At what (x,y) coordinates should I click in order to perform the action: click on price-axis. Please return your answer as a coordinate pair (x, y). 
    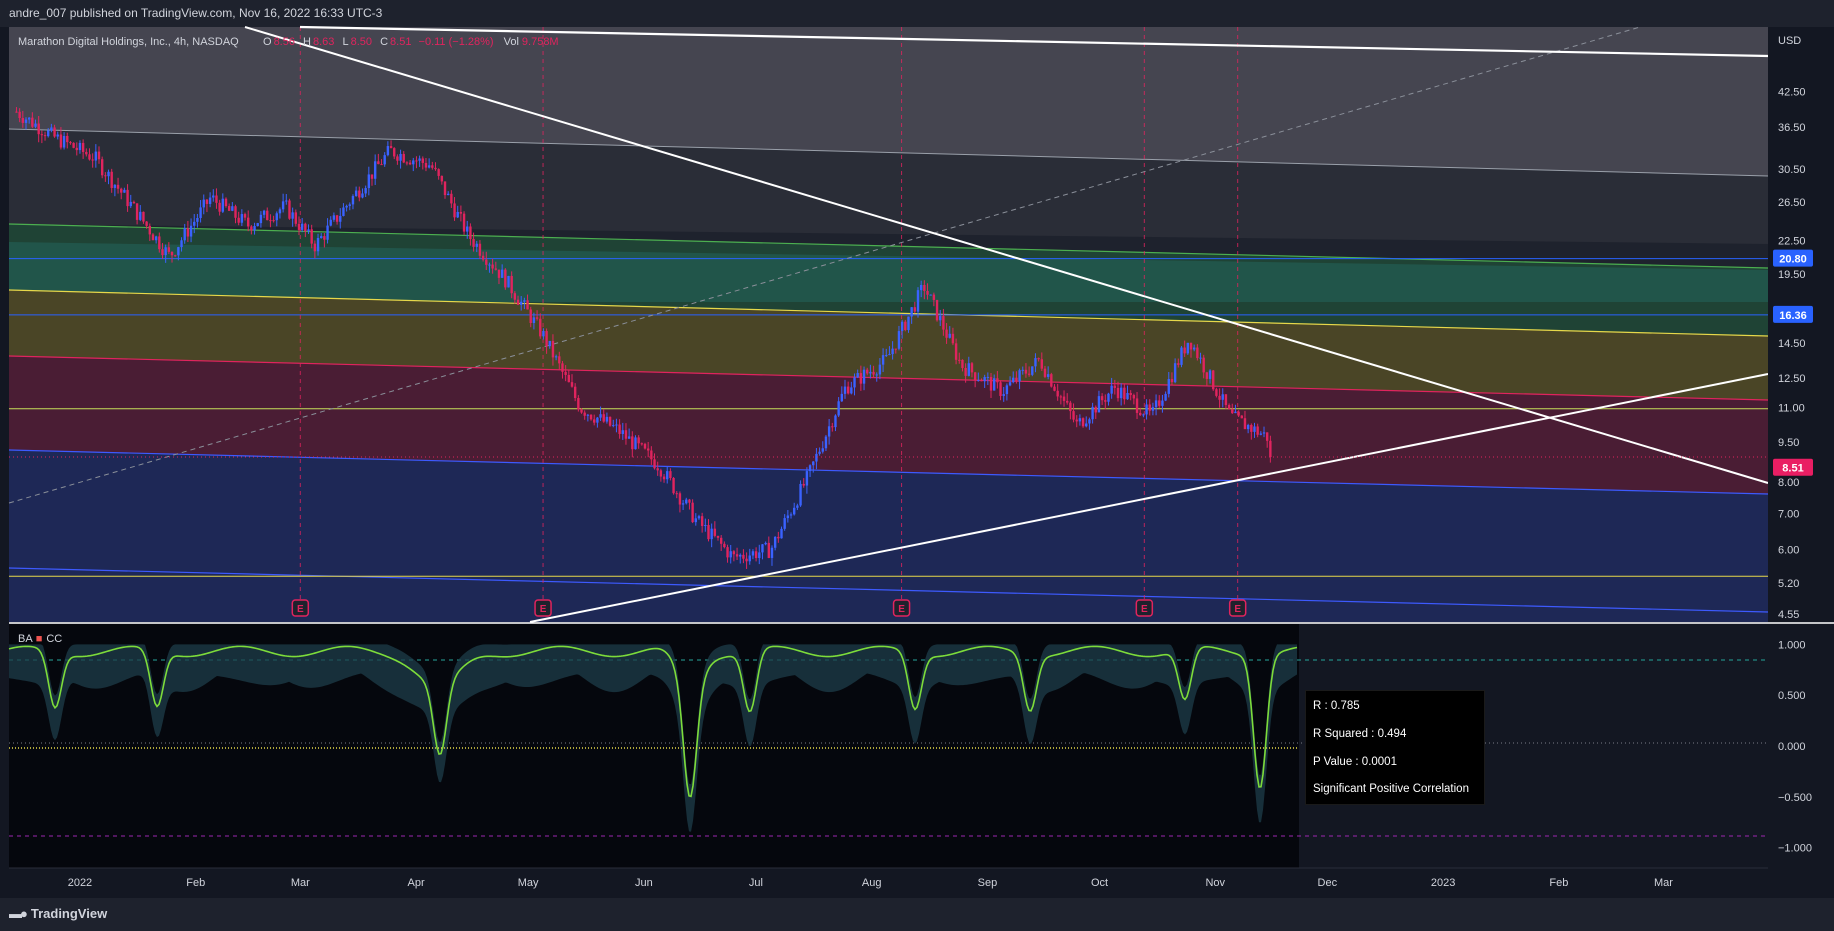
    Looking at the image, I should click on (1801, 325).